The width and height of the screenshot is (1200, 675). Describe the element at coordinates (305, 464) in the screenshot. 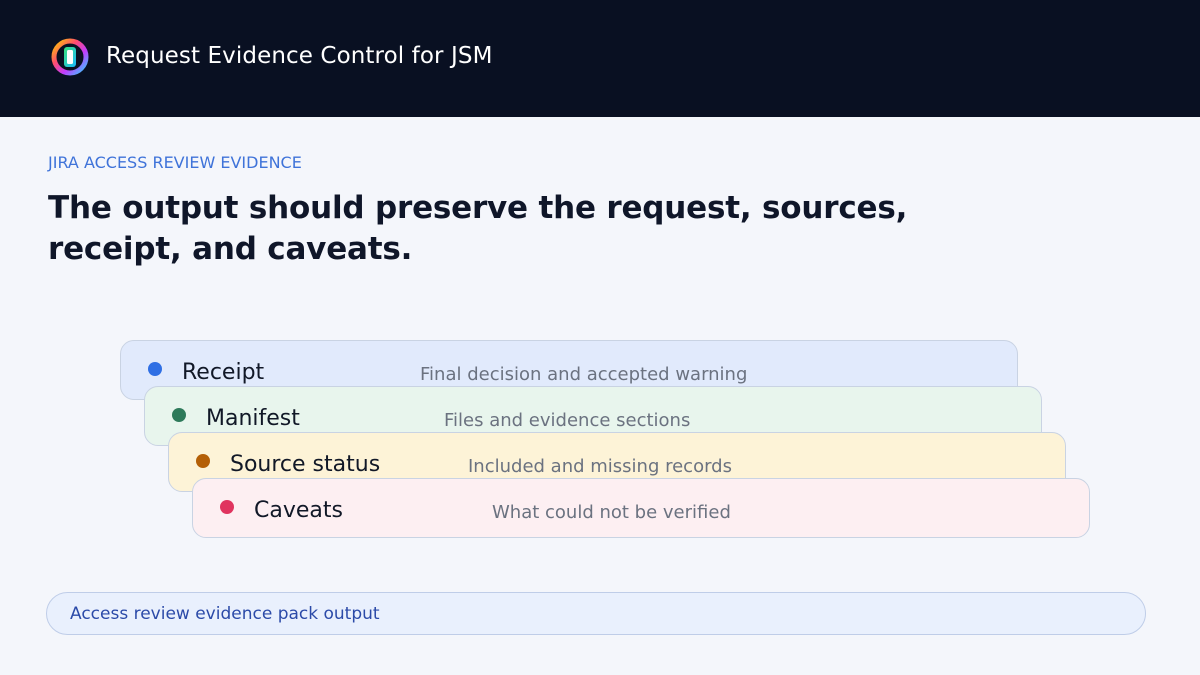

I see `layer-label: Source status` at that location.